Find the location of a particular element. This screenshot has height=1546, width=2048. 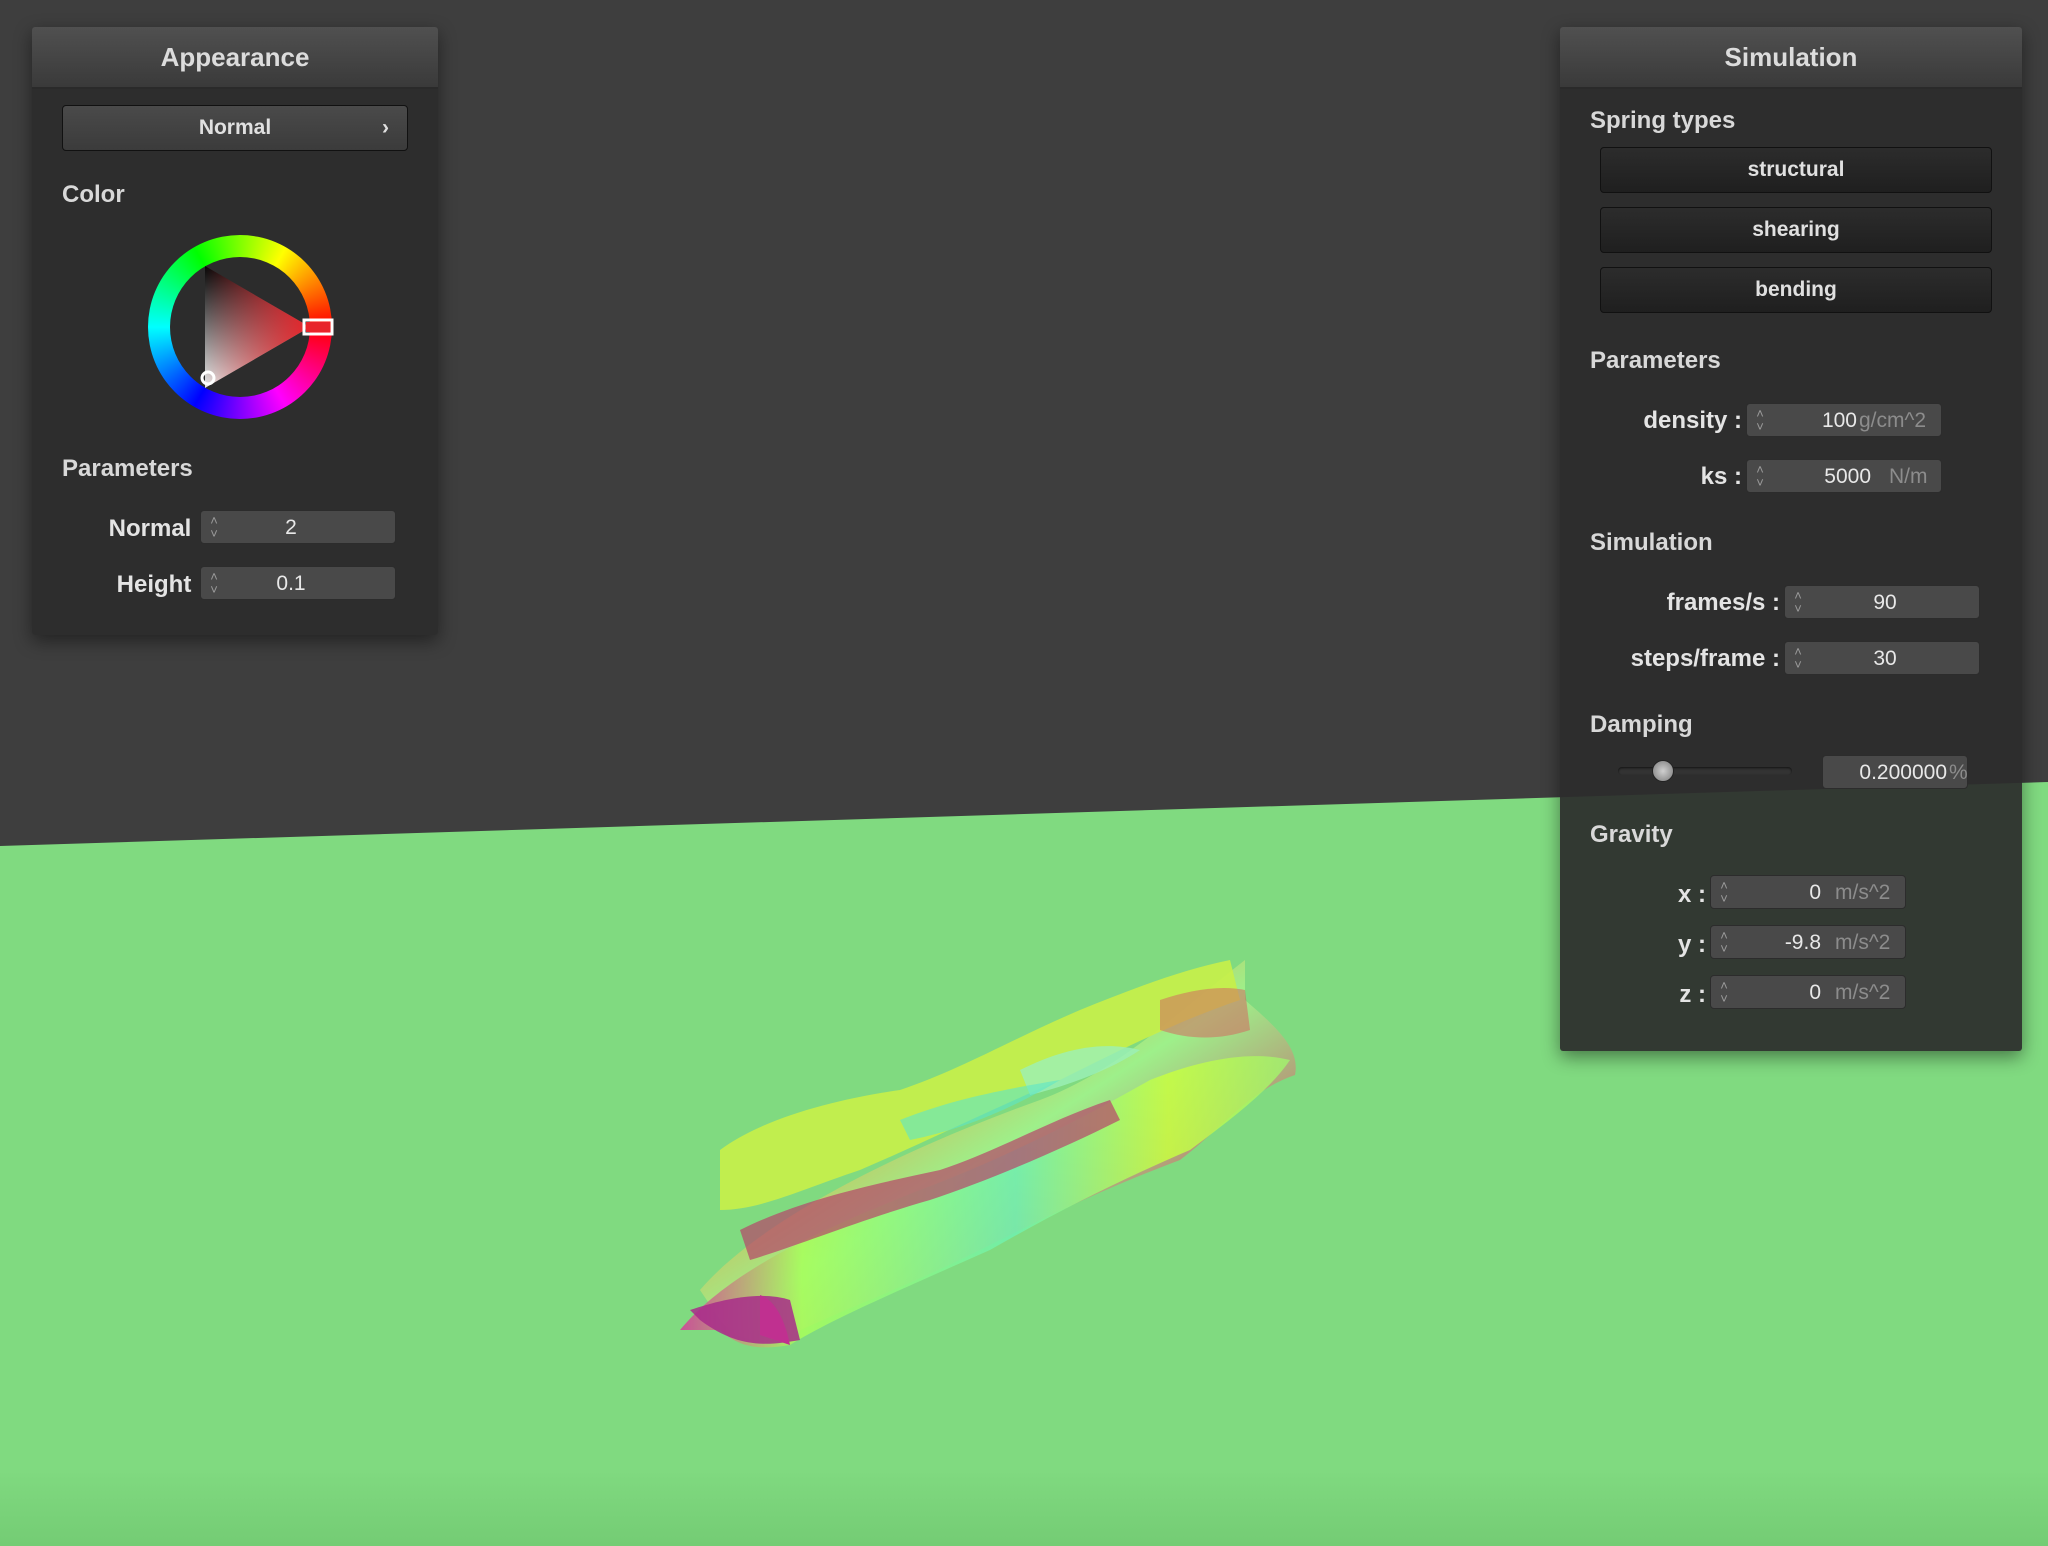

height-value: 0.1 is located at coordinates (291, 583).